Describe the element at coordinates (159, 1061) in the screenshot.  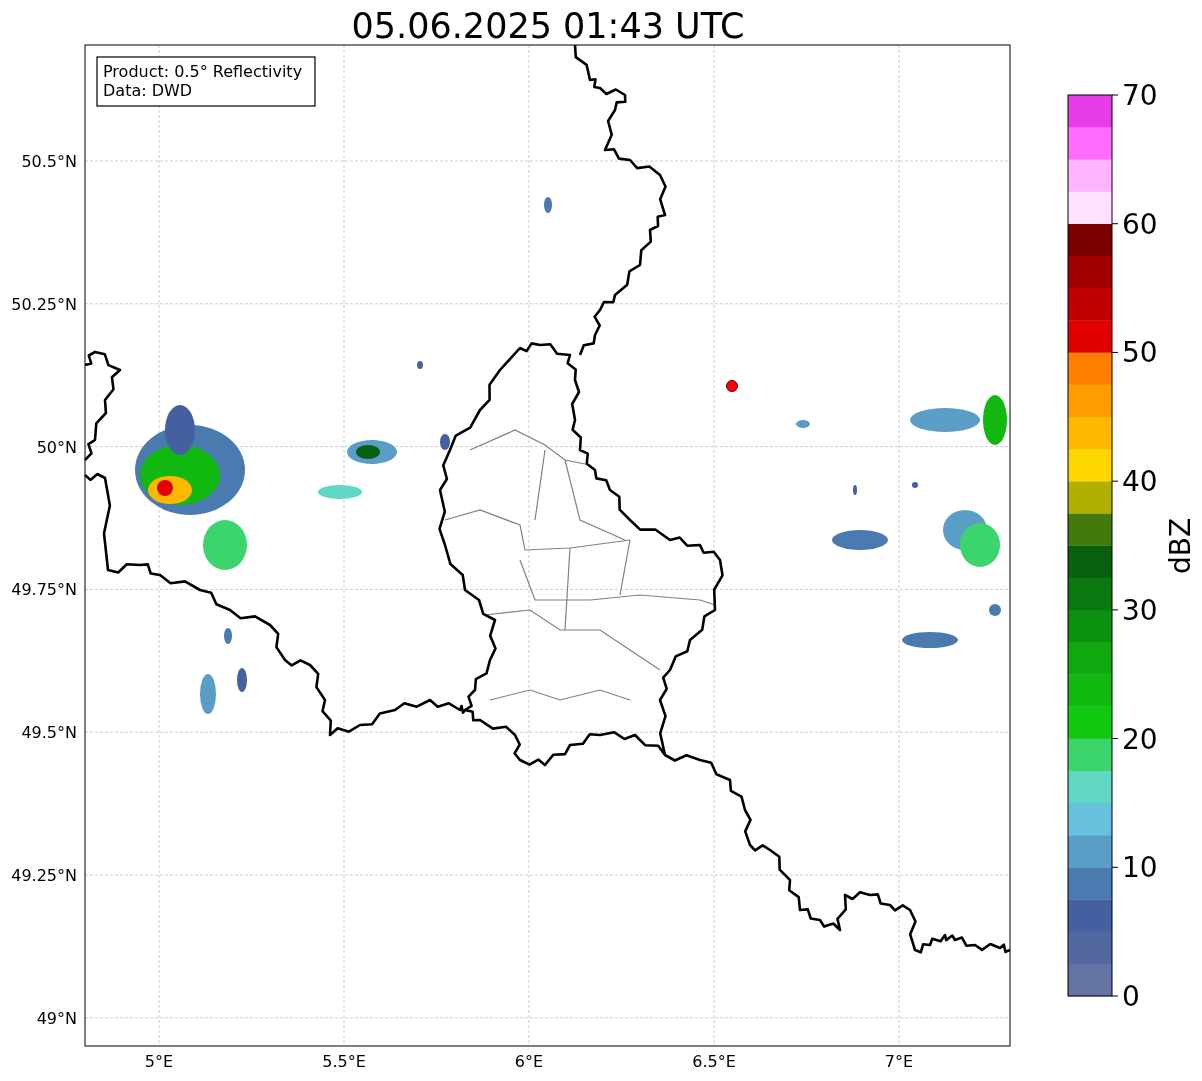
I see `longitude-label: 5°E` at that location.